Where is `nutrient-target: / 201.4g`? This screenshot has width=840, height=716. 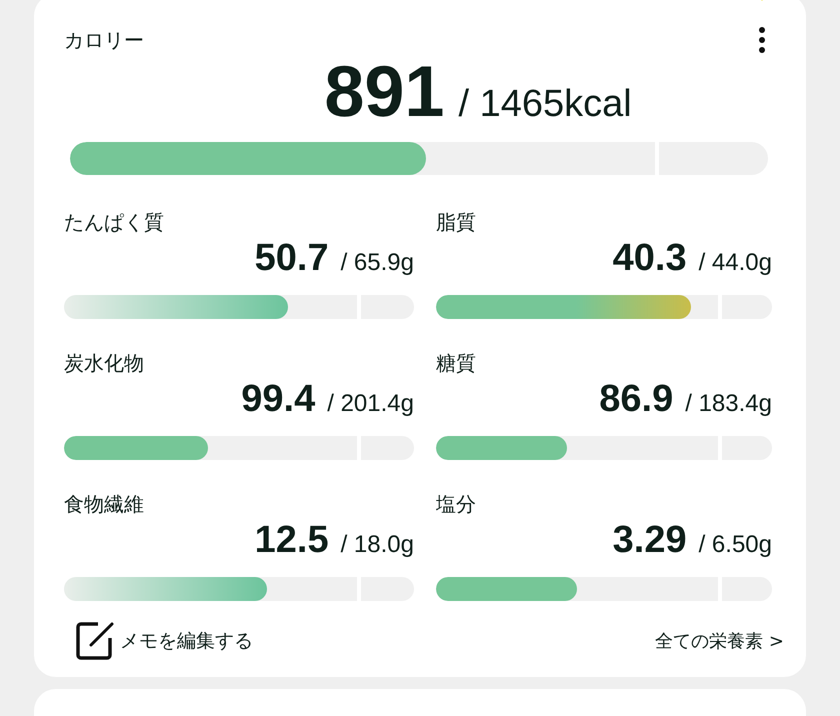 nutrient-target: / 201.4g is located at coordinates (370, 404).